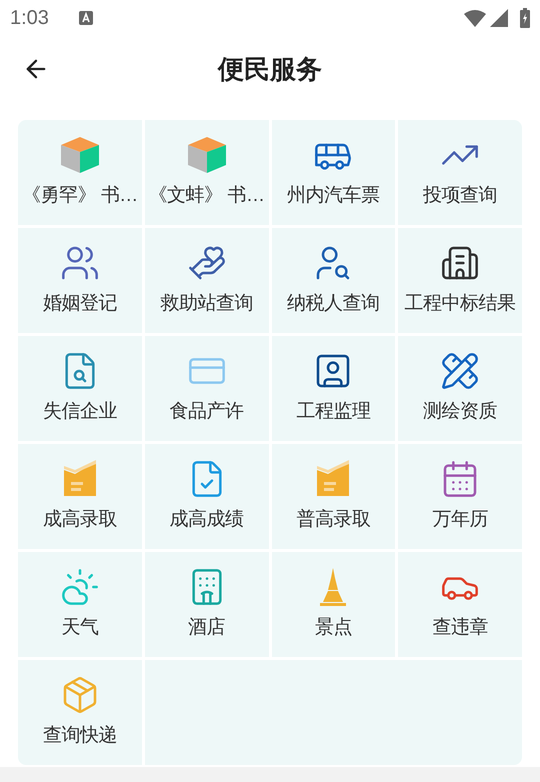 Image resolution: width=540 pixels, height=782 pixels. I want to click on status-time: 1:03, so click(29, 18).